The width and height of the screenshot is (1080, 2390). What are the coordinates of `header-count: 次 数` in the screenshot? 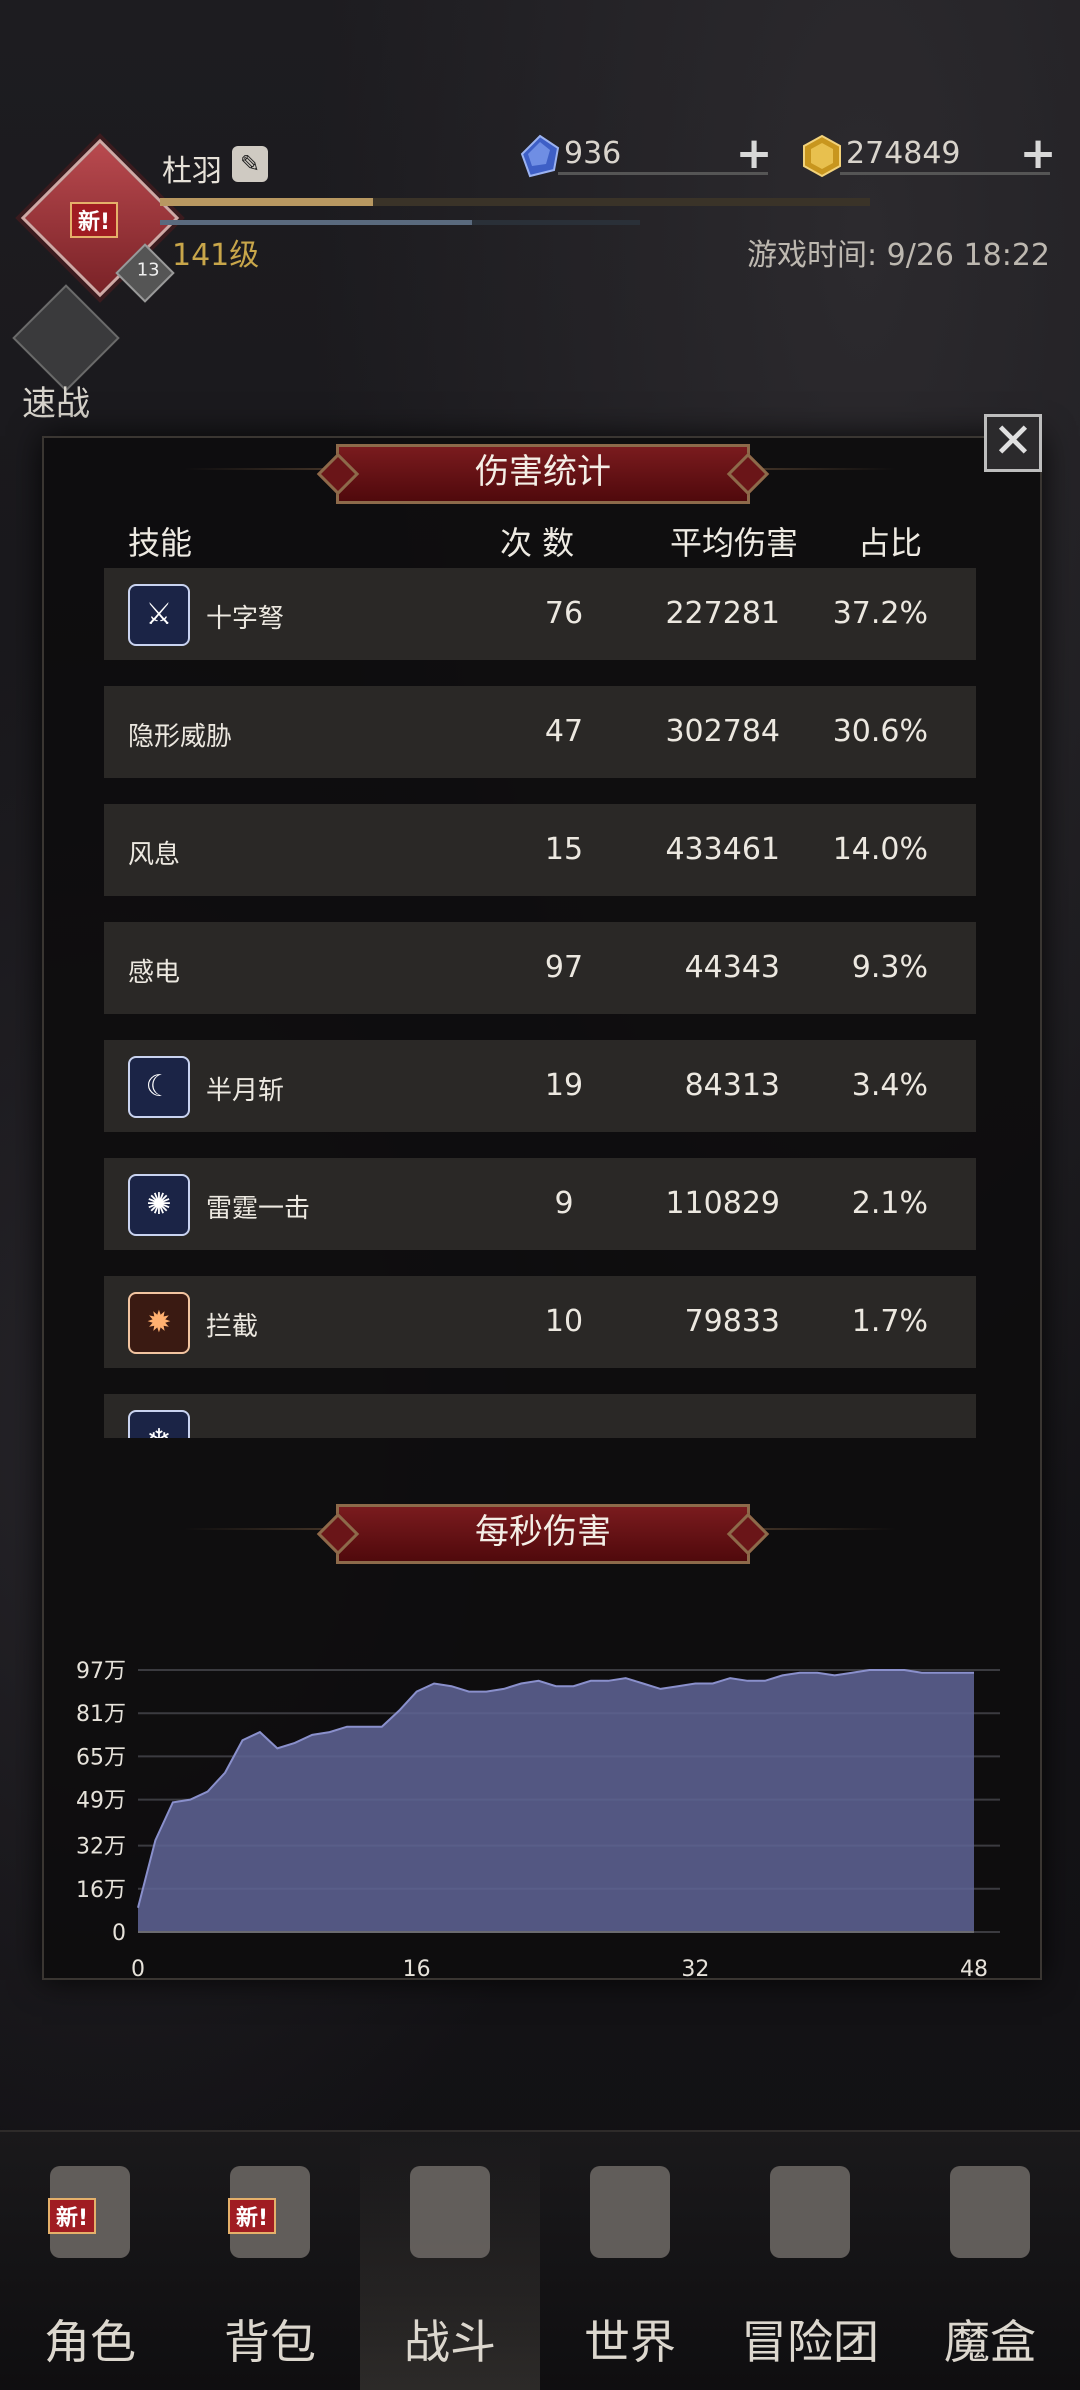 It's located at (537, 543).